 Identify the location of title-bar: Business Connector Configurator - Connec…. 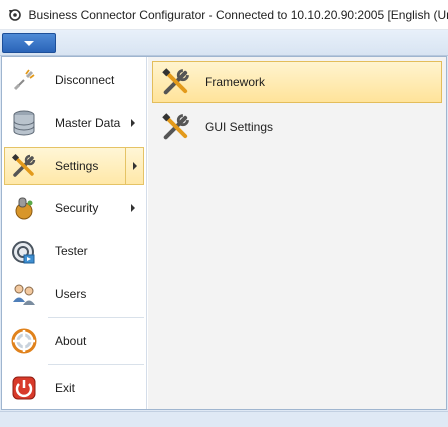
(224, 15).